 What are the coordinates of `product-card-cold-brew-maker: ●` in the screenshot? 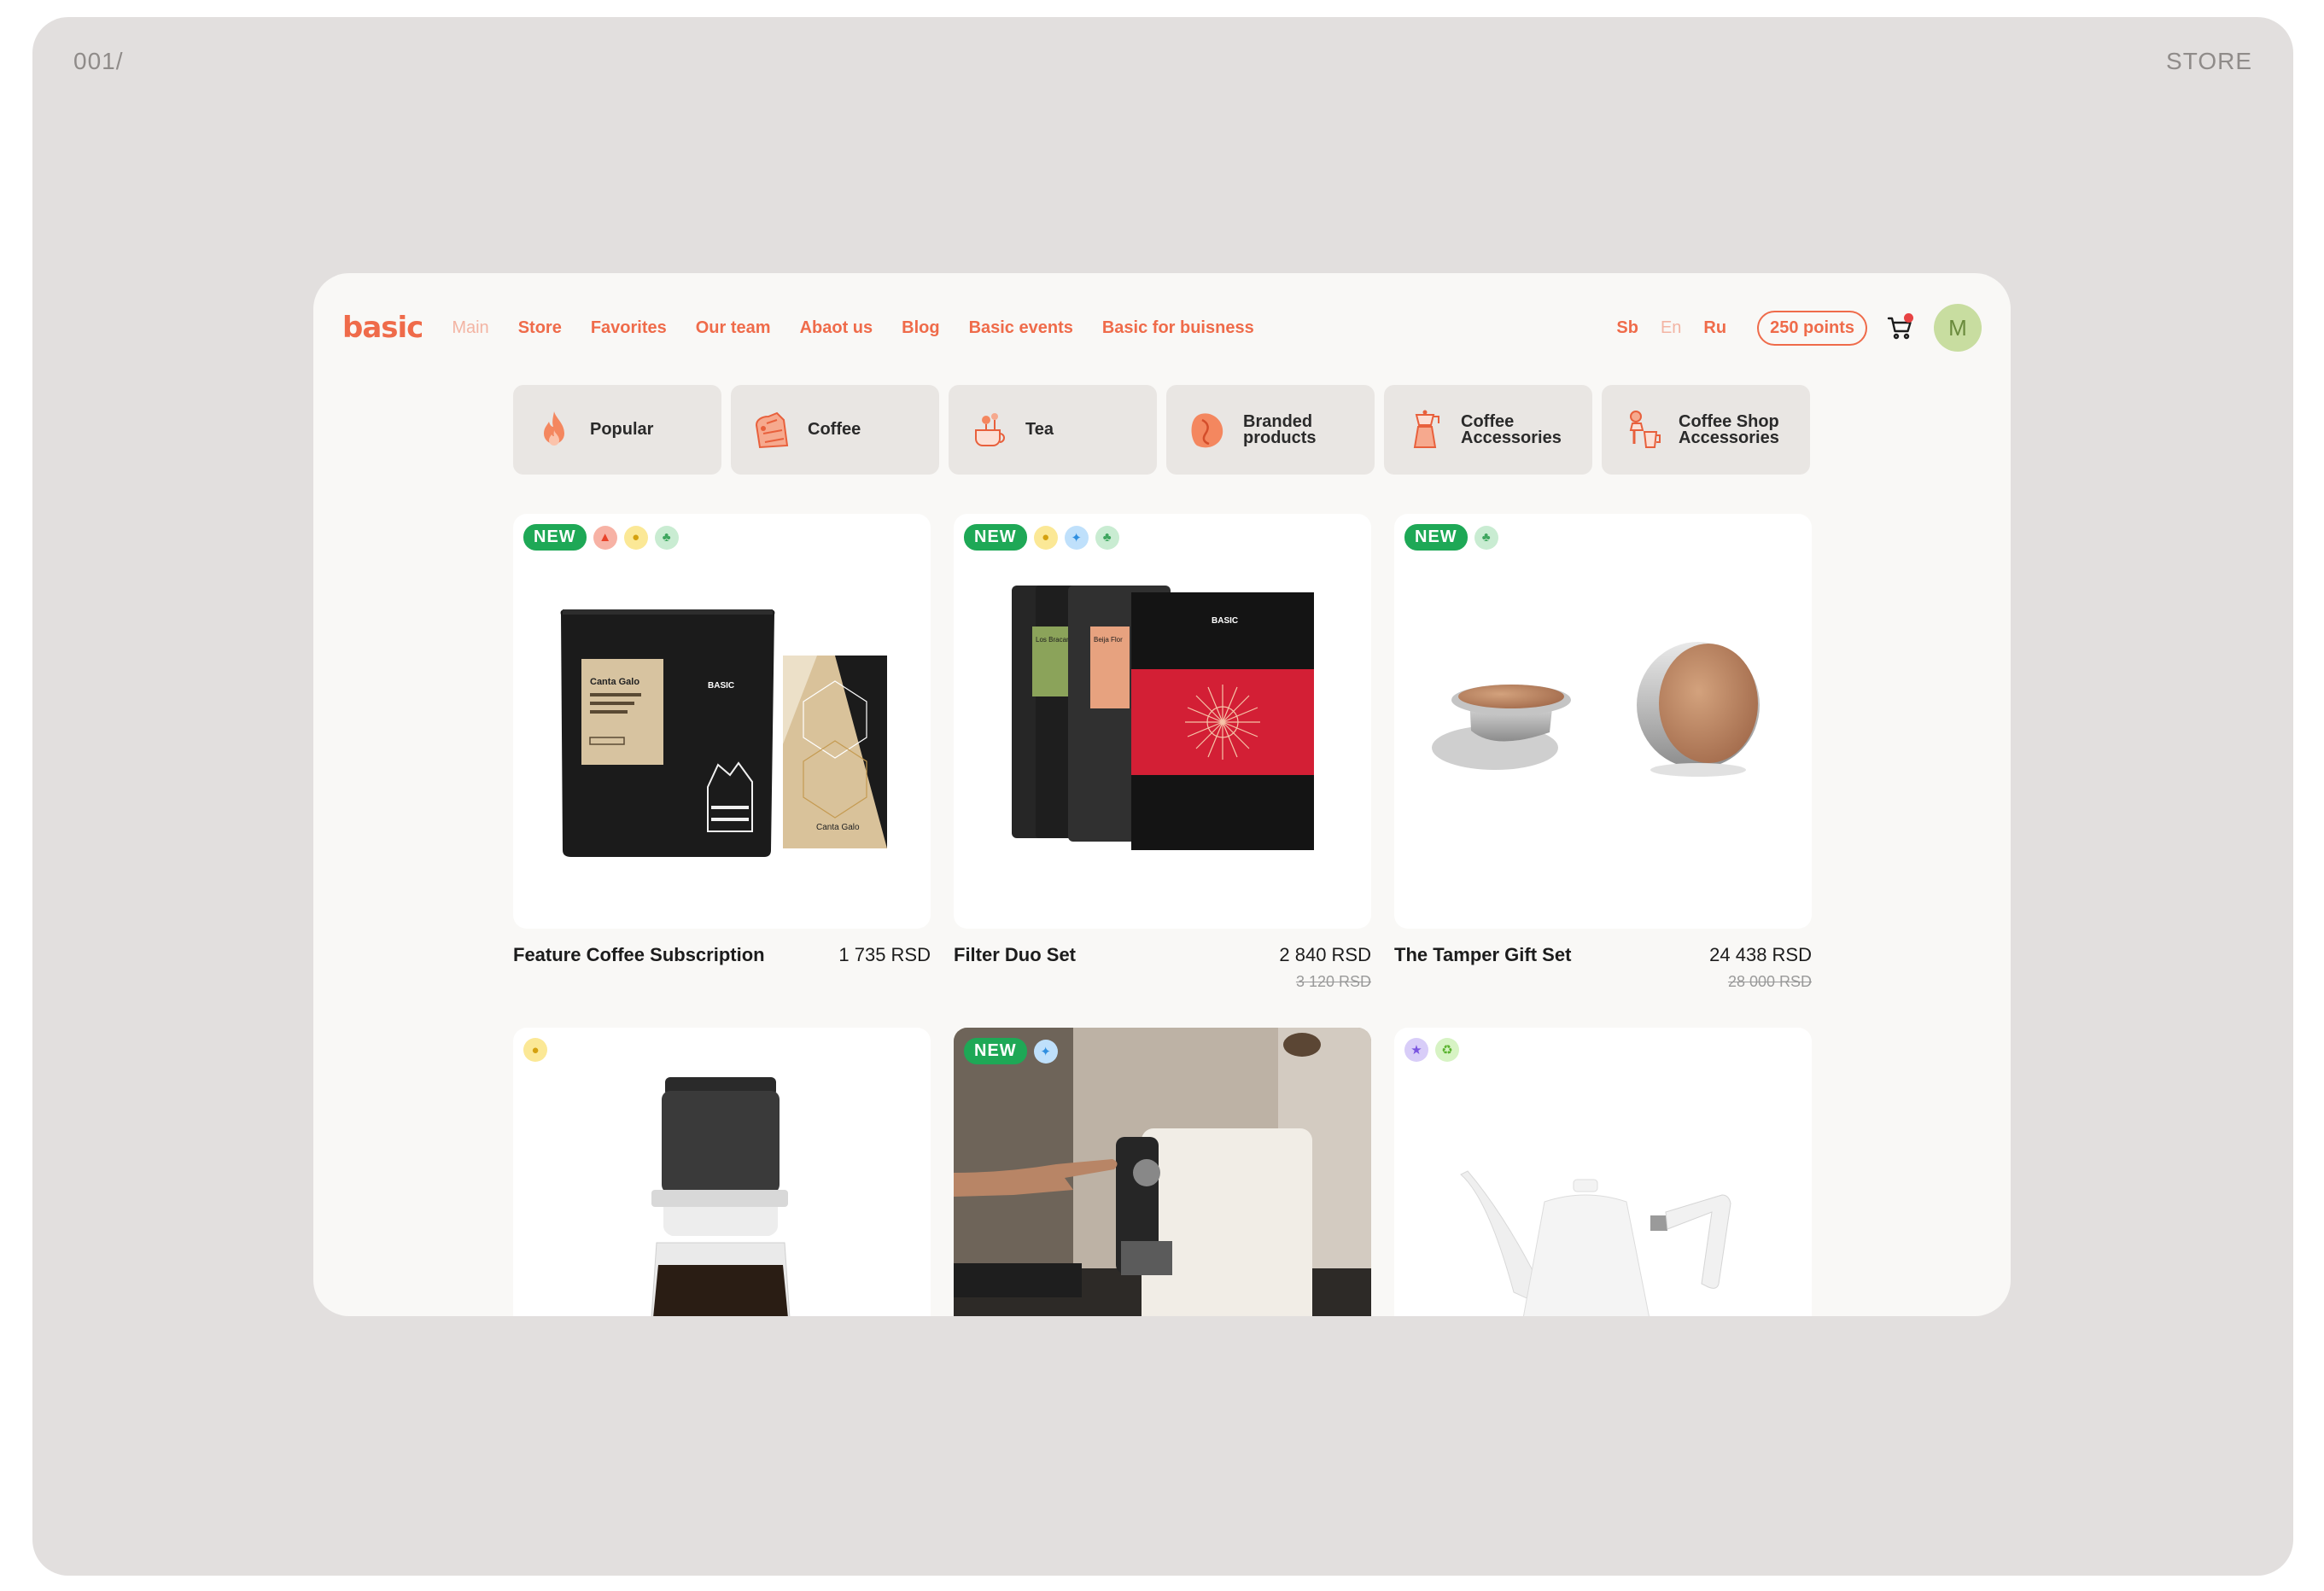 It's located at (722, 1172).